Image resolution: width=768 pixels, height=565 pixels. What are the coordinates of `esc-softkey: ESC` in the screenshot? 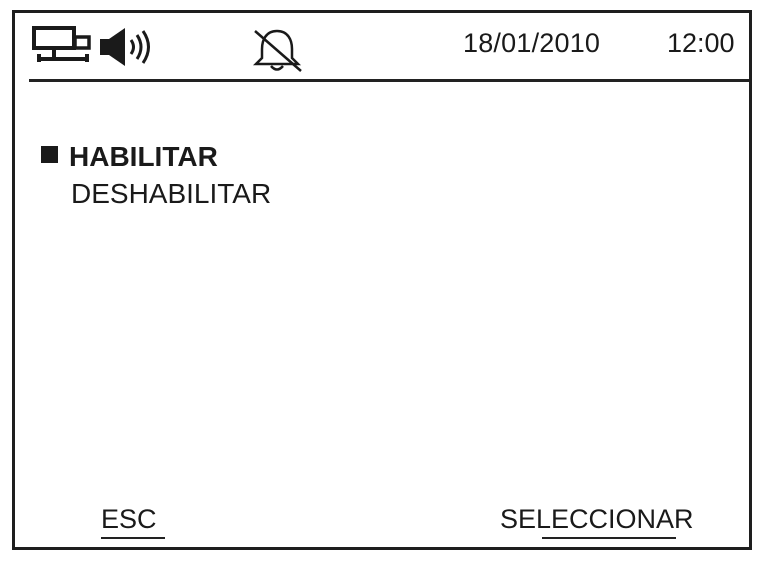 It's located at (133, 521).